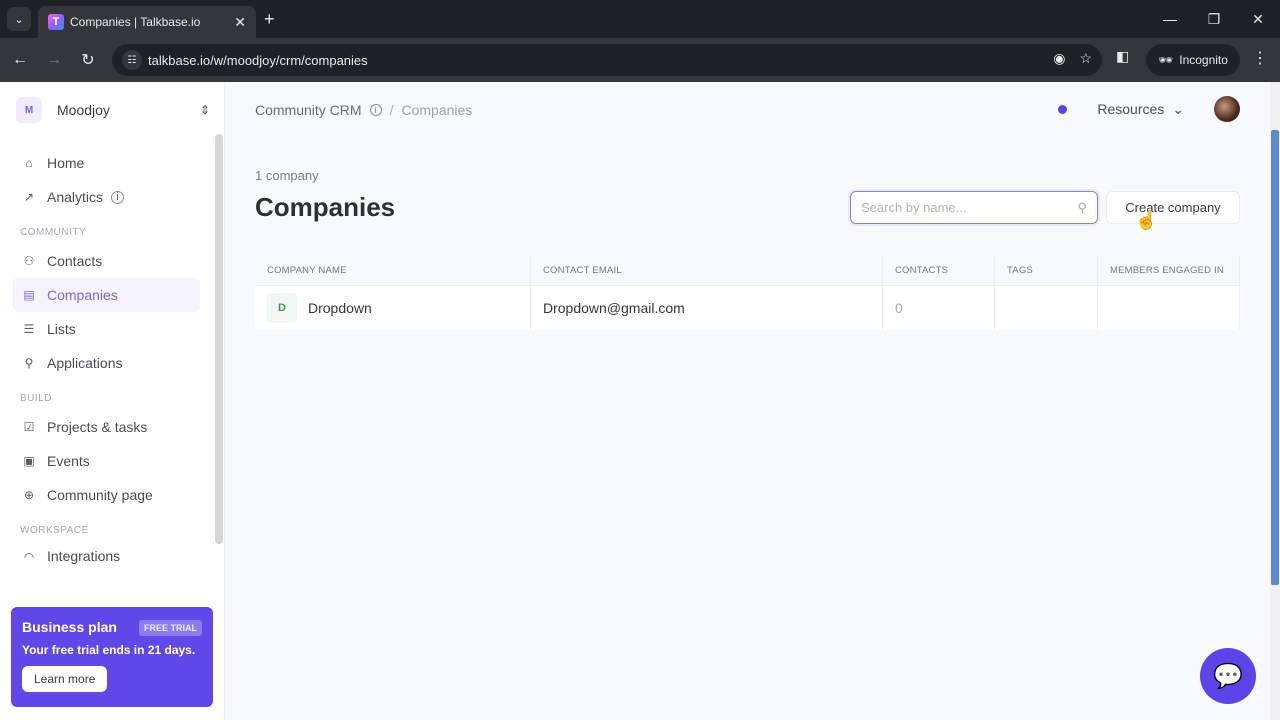 Image resolution: width=1280 pixels, height=720 pixels. Describe the element at coordinates (75, 261) in the screenshot. I see `sidebar-item-label: Contacts` at that location.